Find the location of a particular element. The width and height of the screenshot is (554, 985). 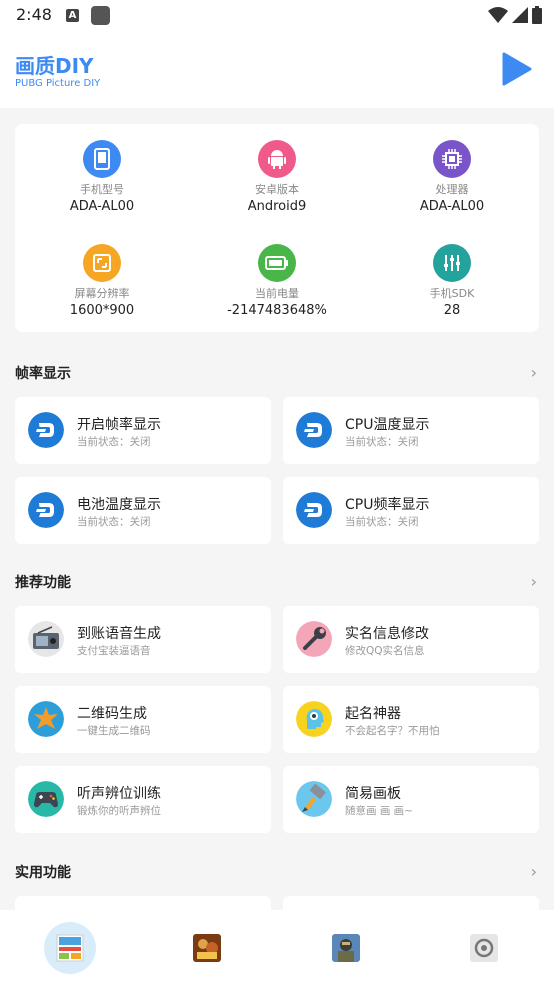

home-tab-icon is located at coordinates (70, 948).